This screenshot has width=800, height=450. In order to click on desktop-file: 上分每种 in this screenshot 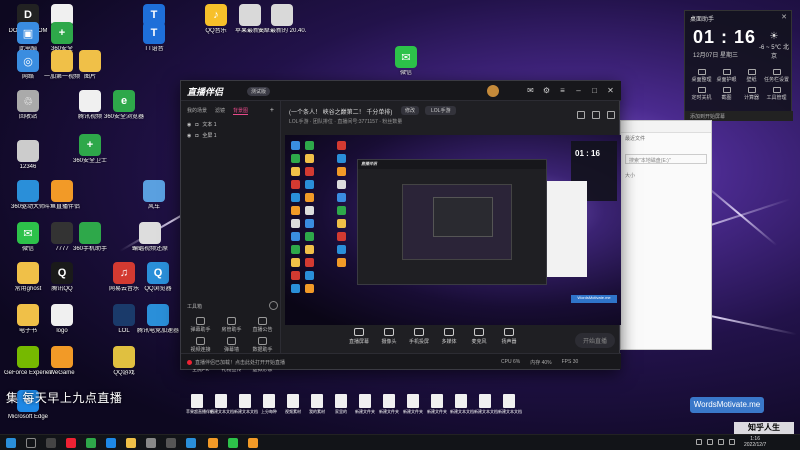, I will do `click(269, 404)`.